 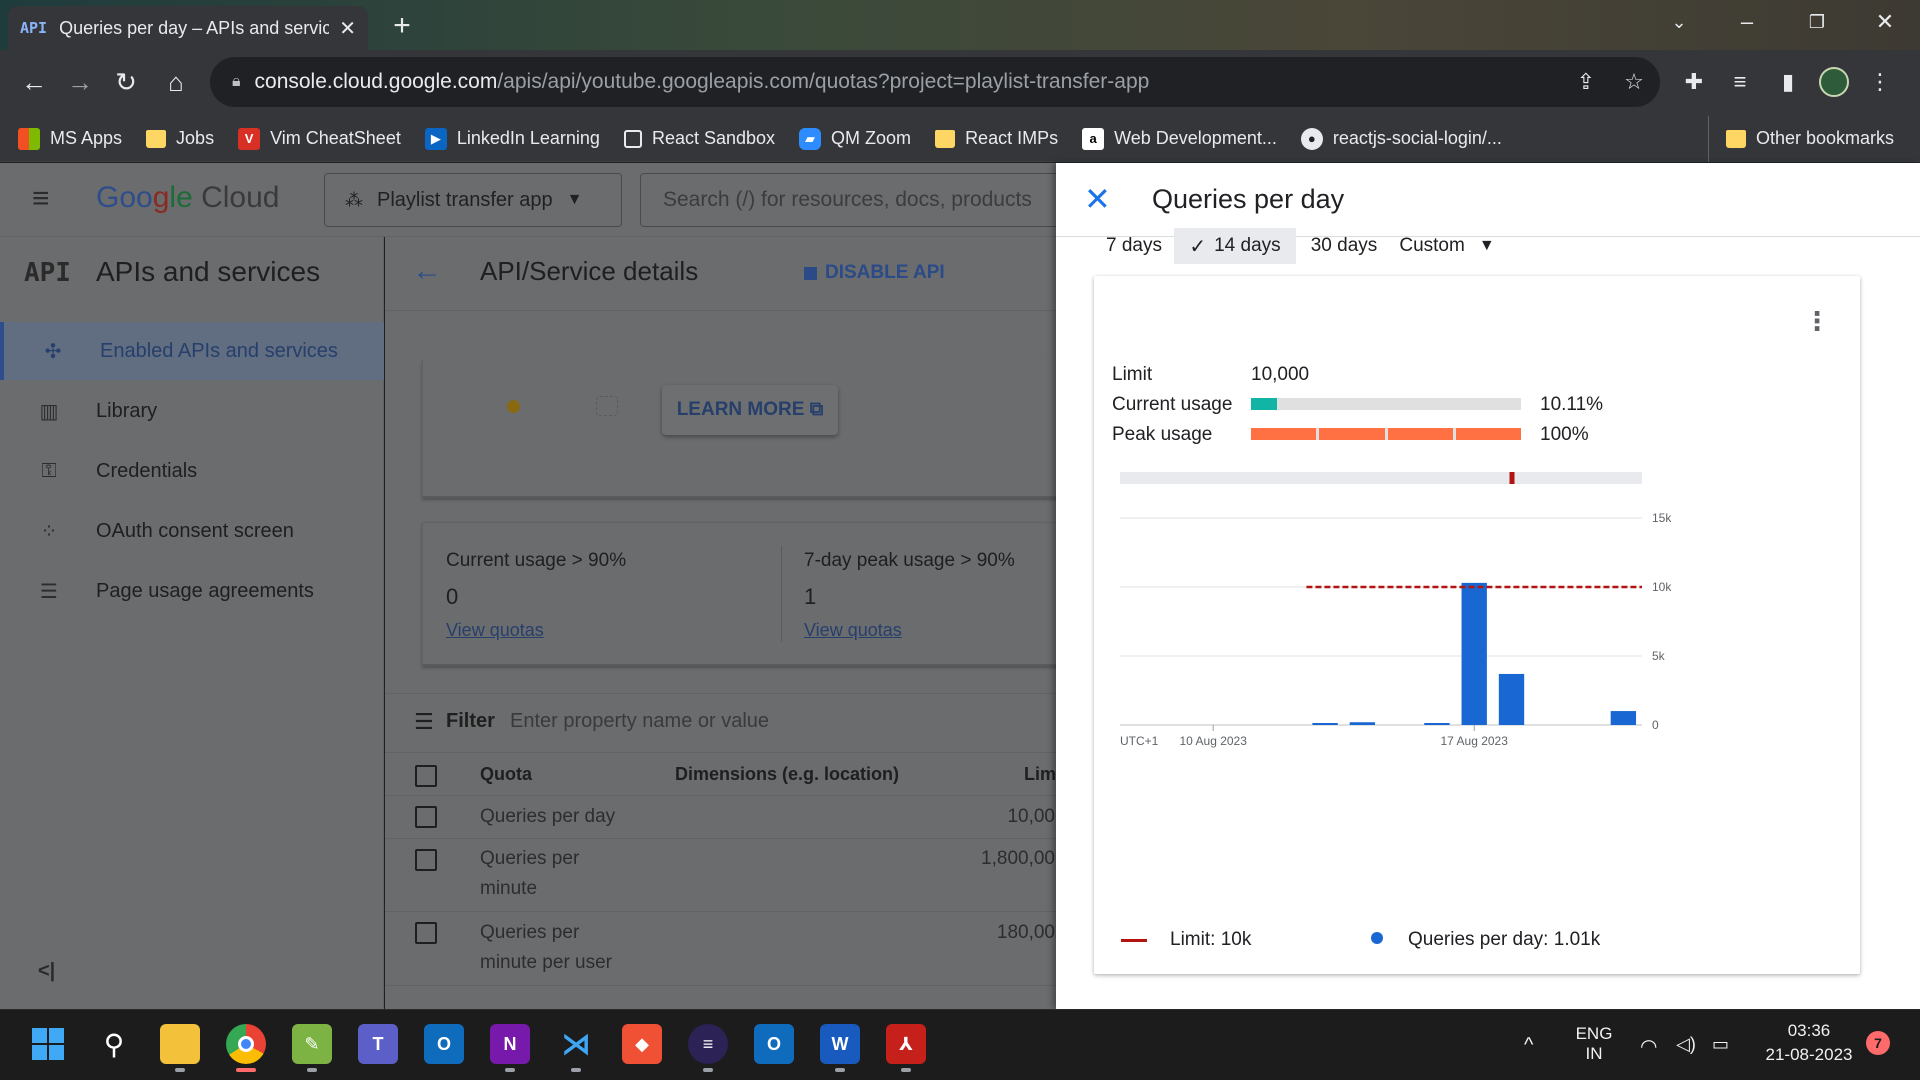 What do you see at coordinates (1880, 82) in the screenshot?
I see `chrome-menu-icon: ⋮` at bounding box center [1880, 82].